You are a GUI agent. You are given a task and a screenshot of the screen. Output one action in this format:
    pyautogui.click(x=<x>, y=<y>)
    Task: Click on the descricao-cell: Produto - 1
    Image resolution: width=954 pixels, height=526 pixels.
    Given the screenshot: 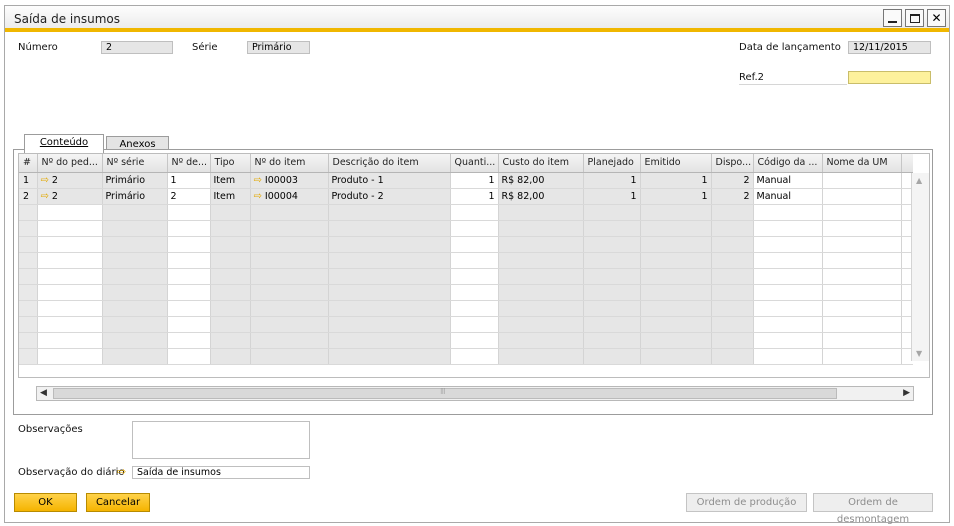 What is the action you would take?
    pyautogui.click(x=389, y=180)
    